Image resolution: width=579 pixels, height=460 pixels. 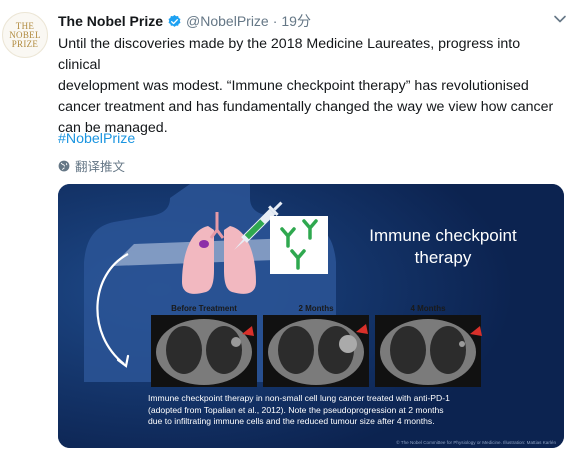 I want to click on scan-label-2-months: 2 Months, so click(x=316, y=308).